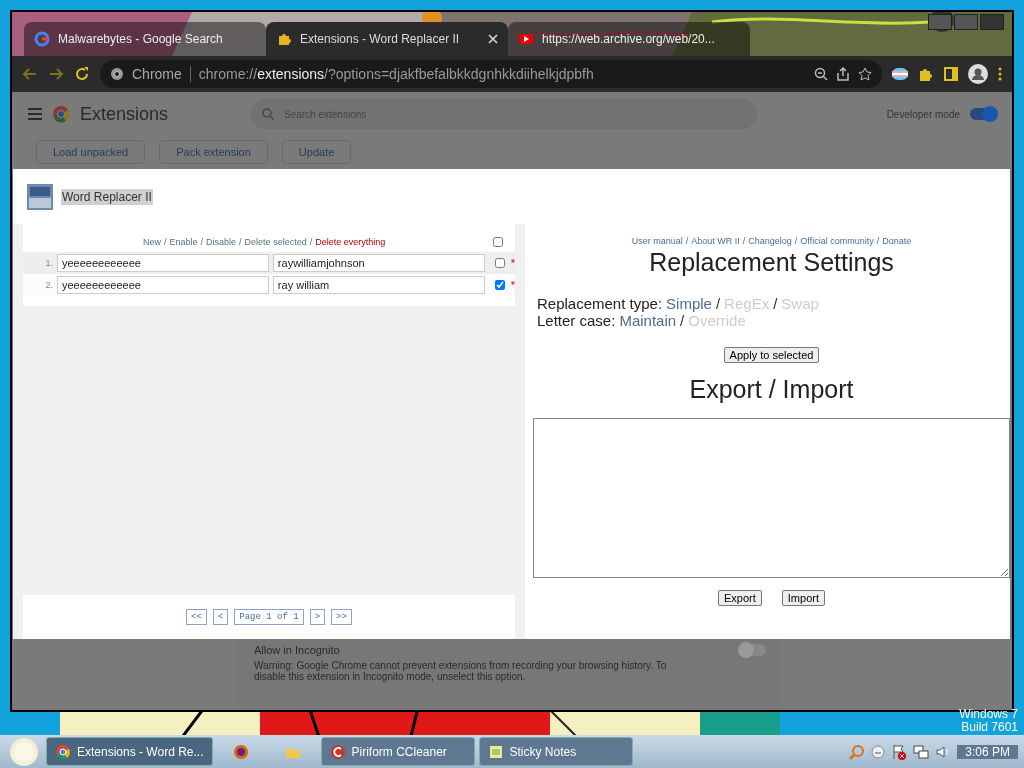 This screenshot has height=768, width=1024. I want to click on play-icon, so click(526, 39).